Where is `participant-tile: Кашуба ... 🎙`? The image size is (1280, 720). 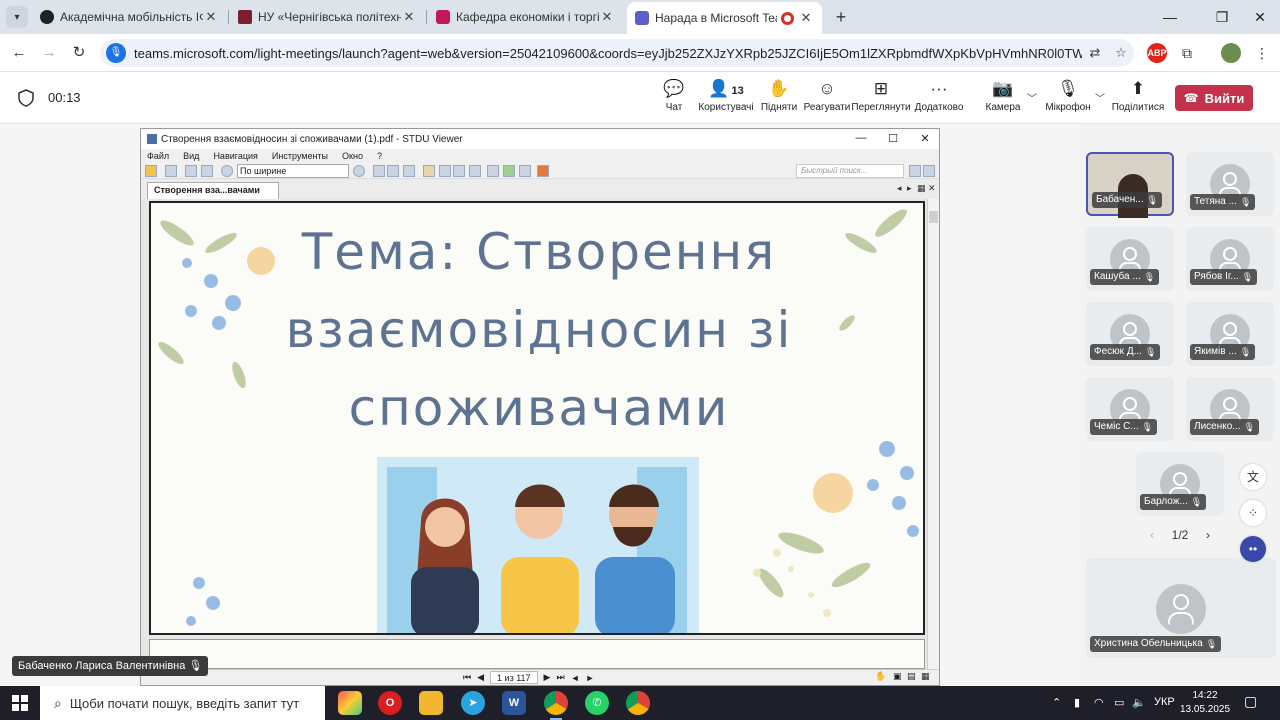 participant-tile: Кашуба ... 🎙 is located at coordinates (1130, 259).